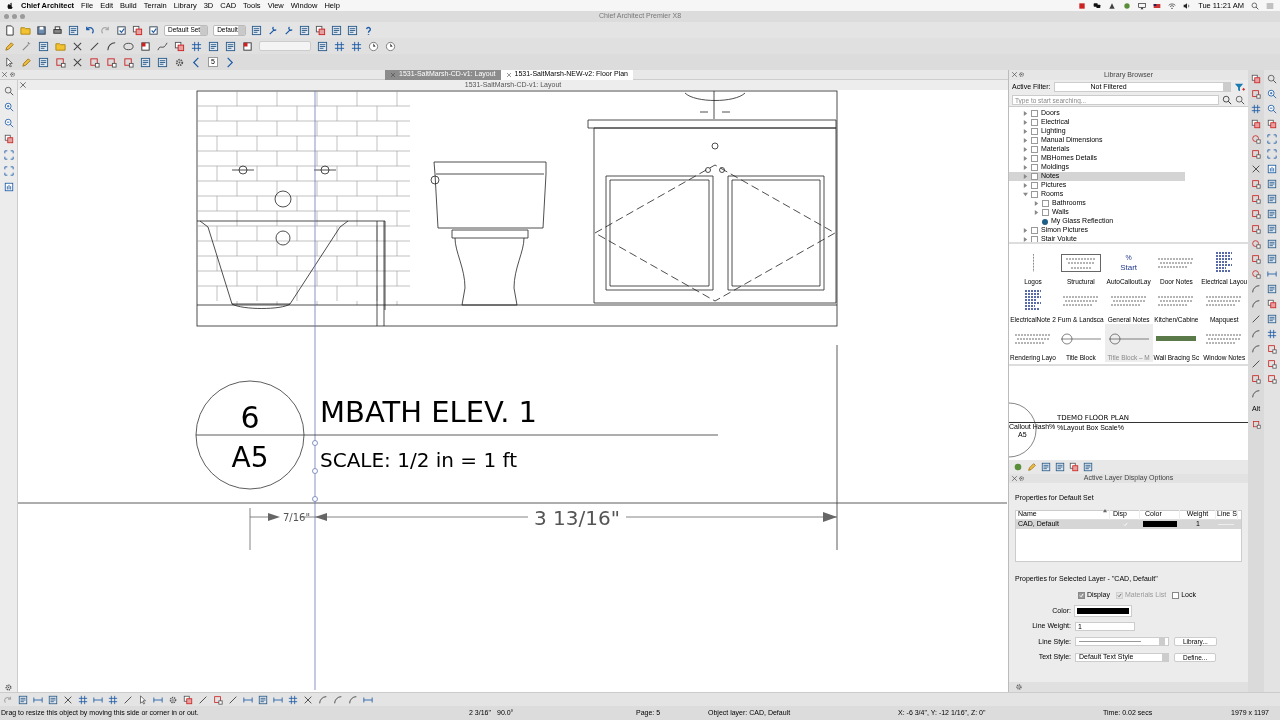 The height and width of the screenshot is (720, 1280). Describe the element at coordinates (1103, 610) in the screenshot. I see `color-field` at that location.